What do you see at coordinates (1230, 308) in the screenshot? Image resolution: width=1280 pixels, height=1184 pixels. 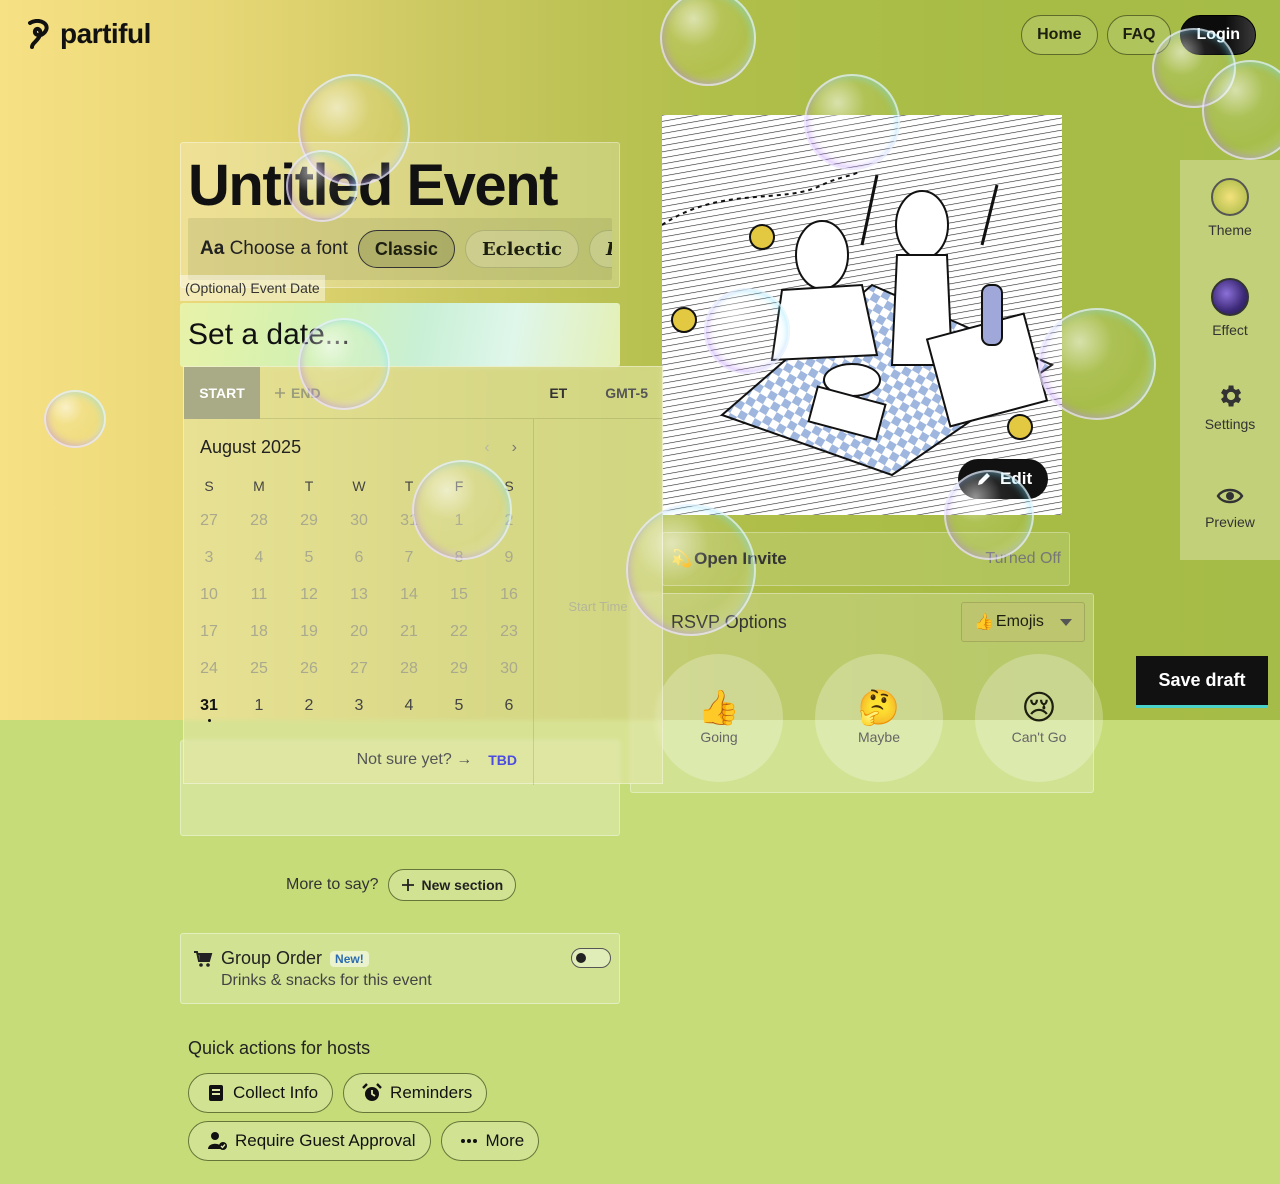 I see `sidebar-item-effect: Effect` at bounding box center [1230, 308].